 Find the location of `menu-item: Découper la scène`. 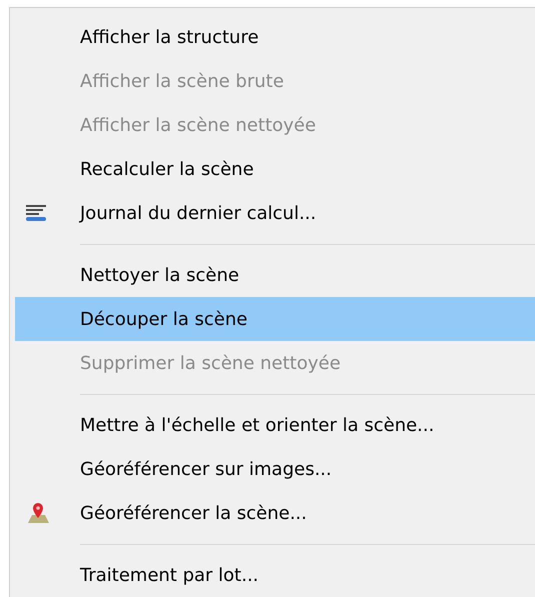

menu-item: Découper la scène is located at coordinates (275, 319).